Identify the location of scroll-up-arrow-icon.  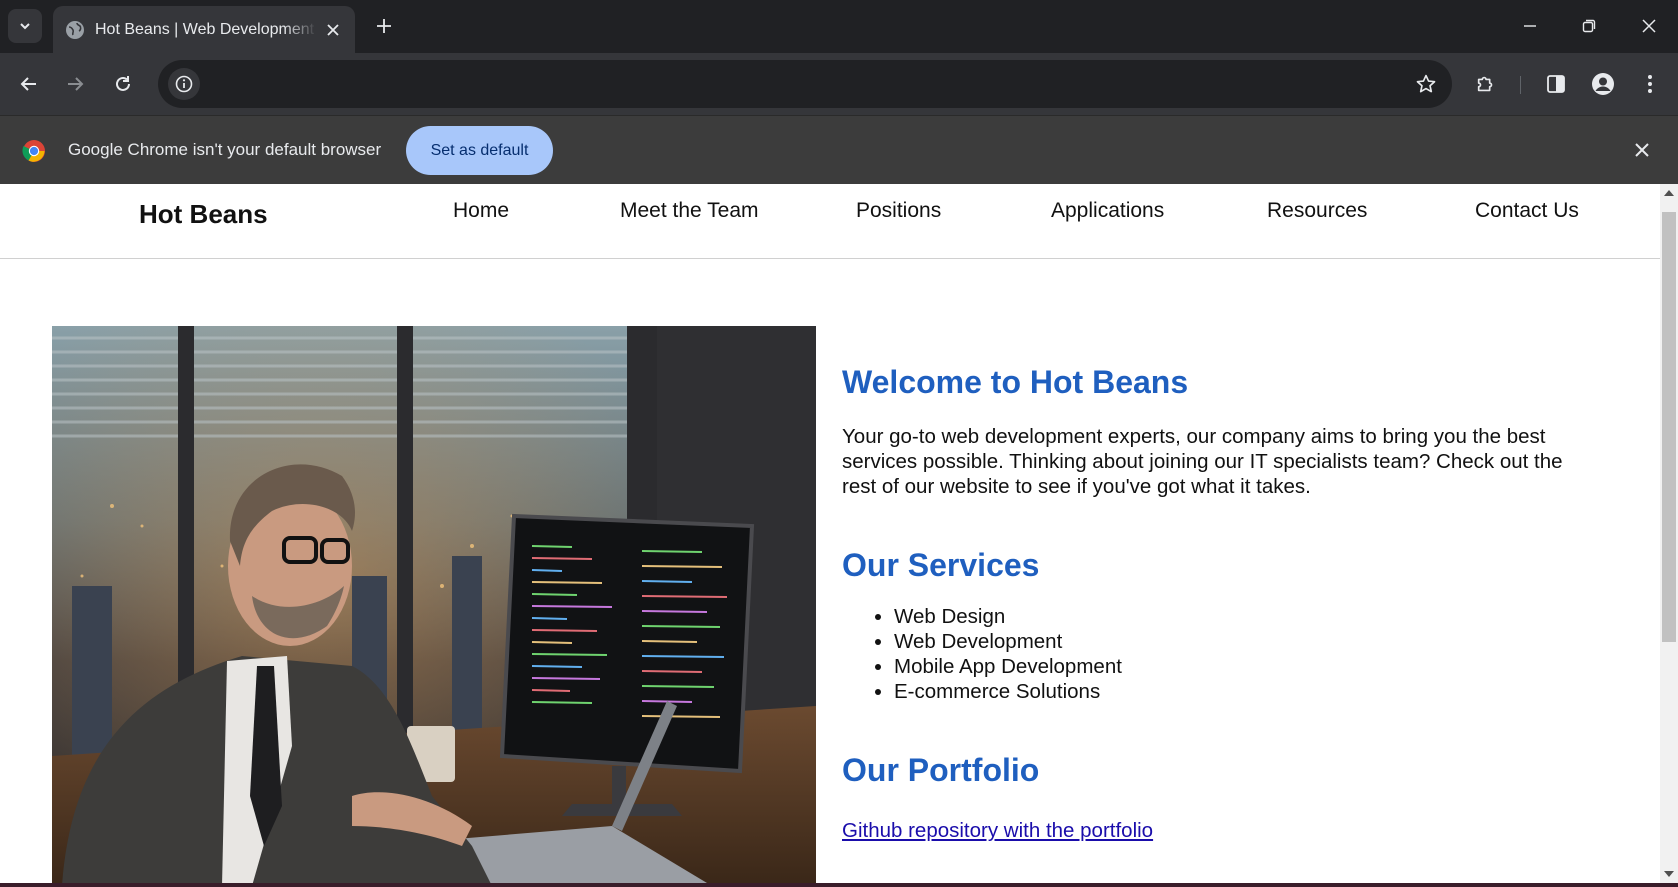
(1669, 193).